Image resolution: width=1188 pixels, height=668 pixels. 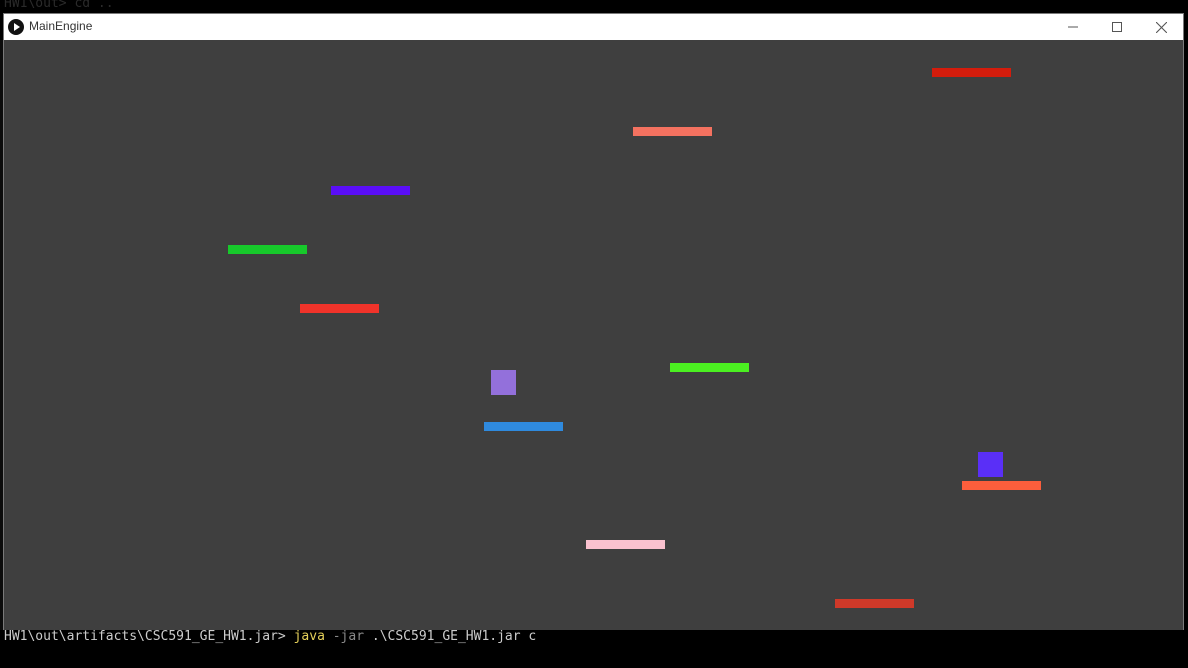 What do you see at coordinates (145, 636) in the screenshot?
I see `terminal-prompt: HW1\out\artifacts\CSC591_GE_HW1.jar>` at bounding box center [145, 636].